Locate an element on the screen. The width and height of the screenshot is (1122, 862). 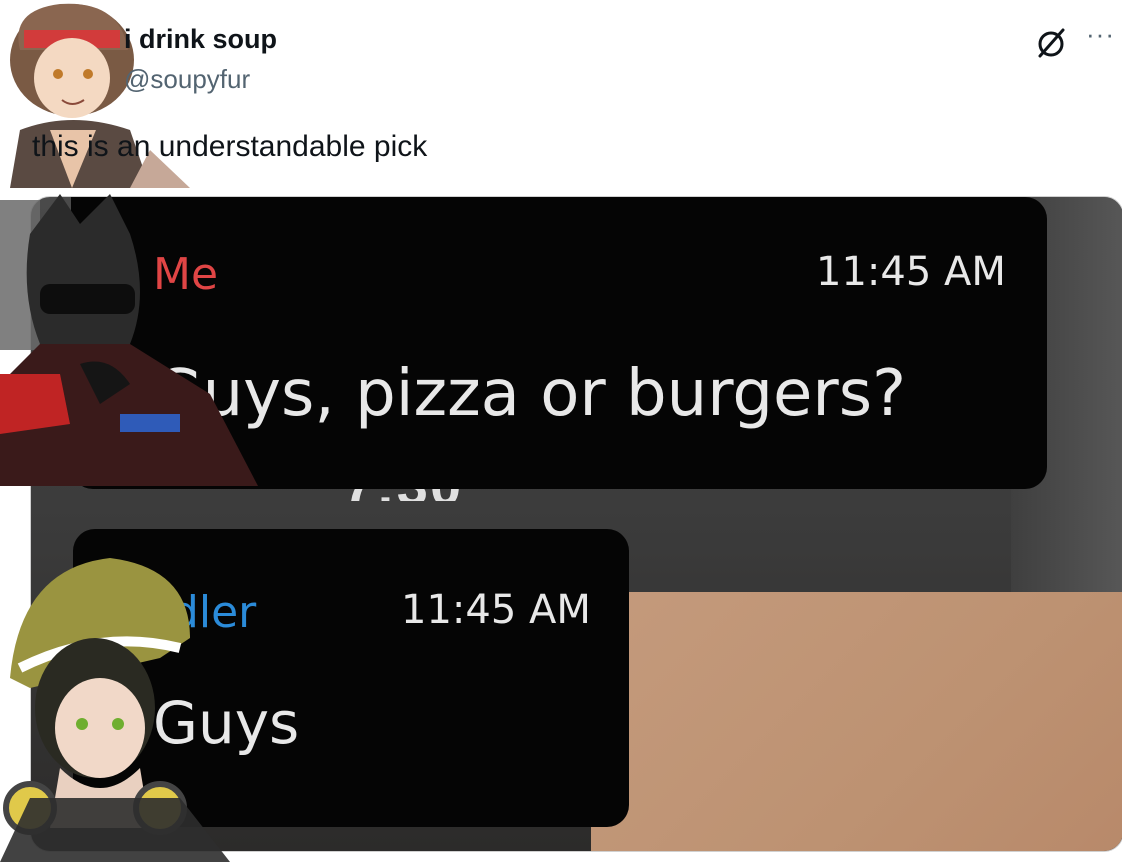
handle: @soupyfur is located at coordinates (187, 79).